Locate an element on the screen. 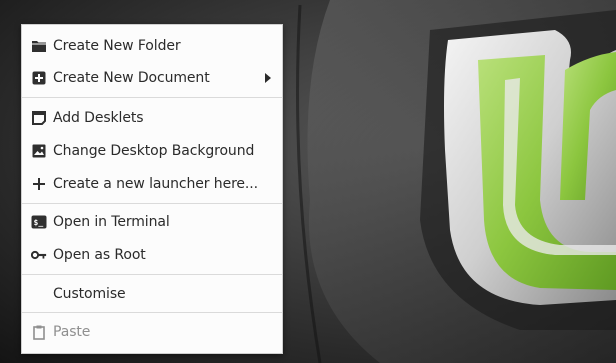  image-icon is located at coordinates (39, 151).